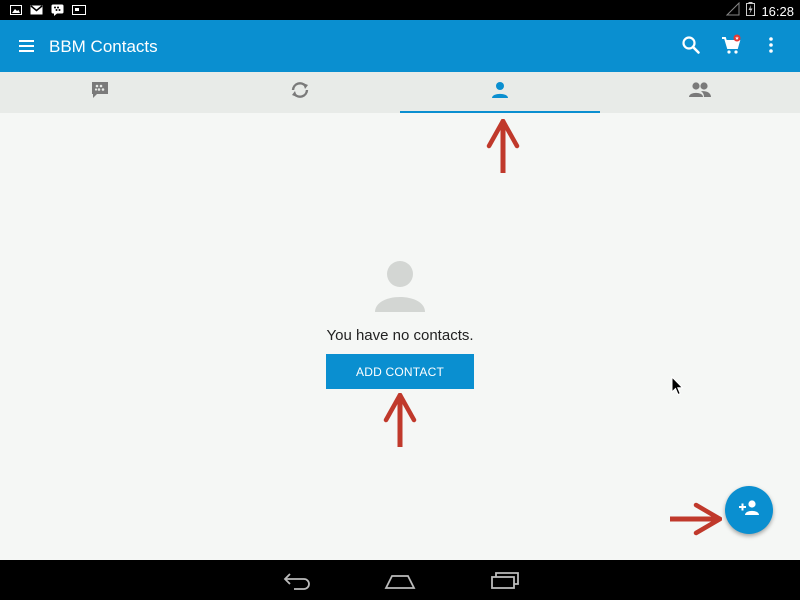  I want to click on tab-bar, so click(400, 92).